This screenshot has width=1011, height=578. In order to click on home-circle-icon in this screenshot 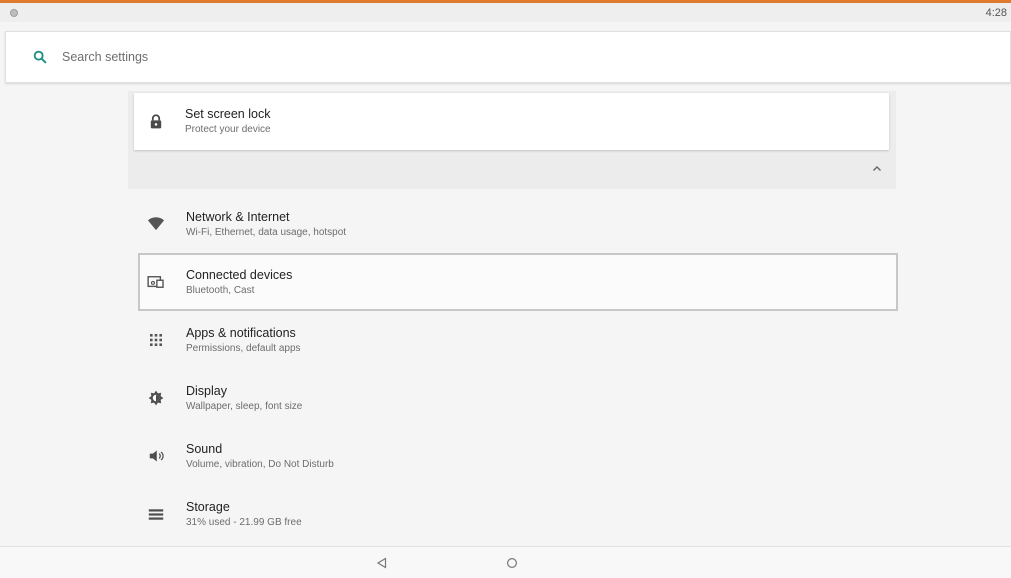, I will do `click(512, 563)`.